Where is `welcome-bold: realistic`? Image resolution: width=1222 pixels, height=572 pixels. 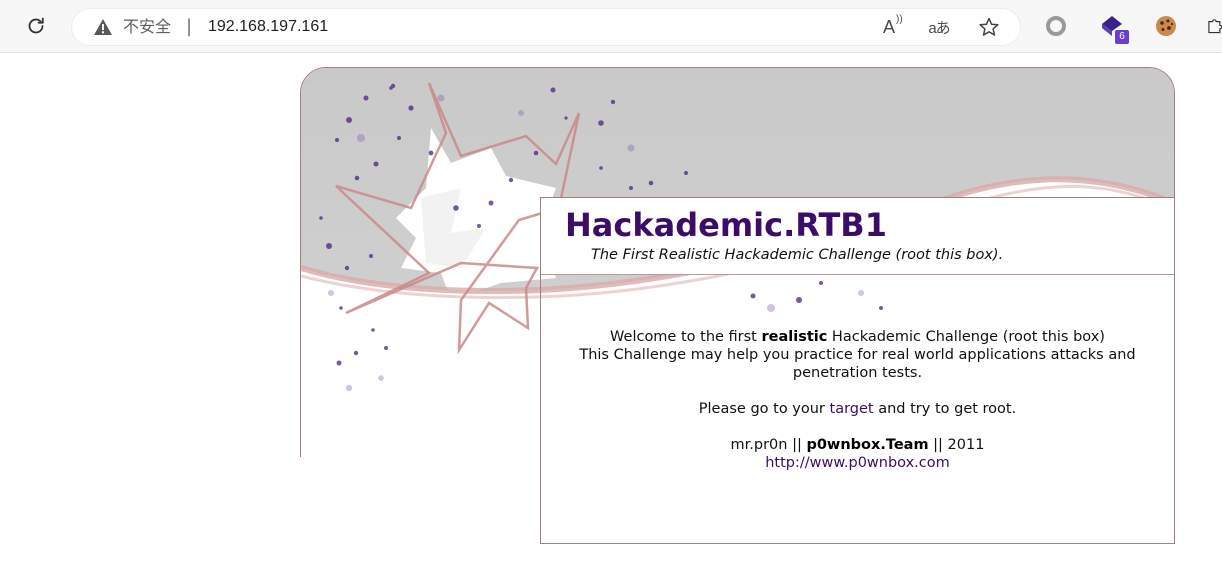
welcome-bold: realistic is located at coordinates (794, 337).